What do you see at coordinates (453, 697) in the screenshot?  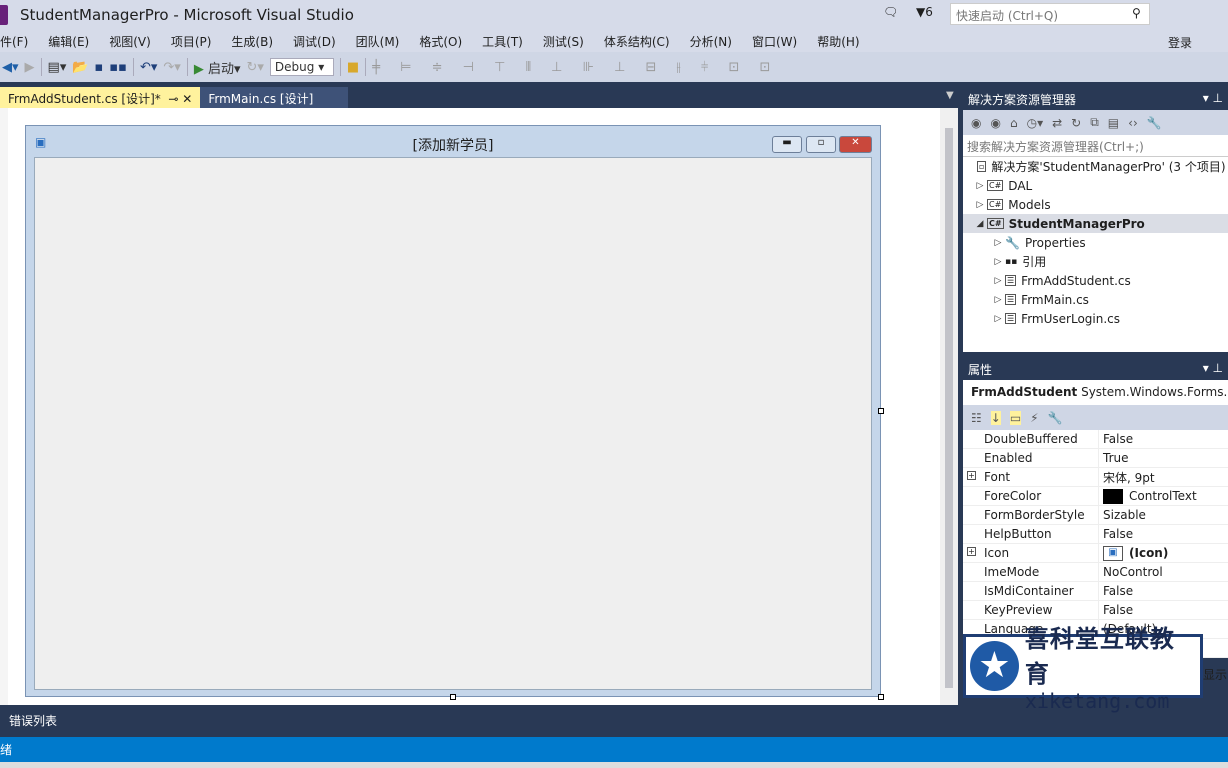 I see `resize-handle-bottom` at bounding box center [453, 697].